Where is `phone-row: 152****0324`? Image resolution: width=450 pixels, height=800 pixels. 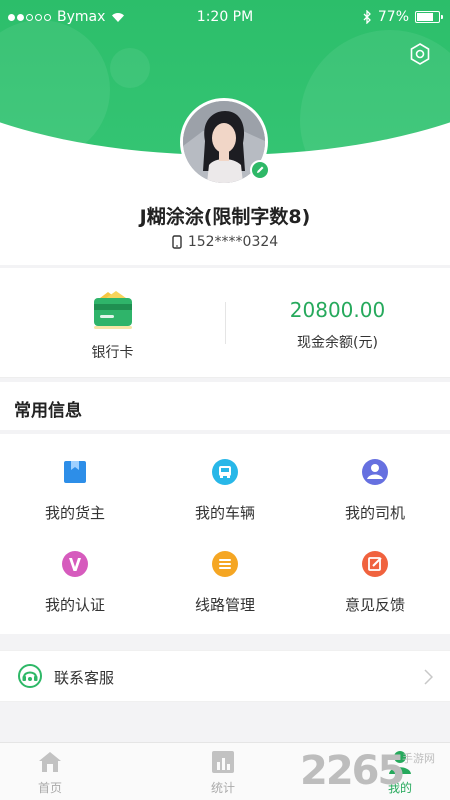
phone-row: 152****0324 is located at coordinates (225, 242).